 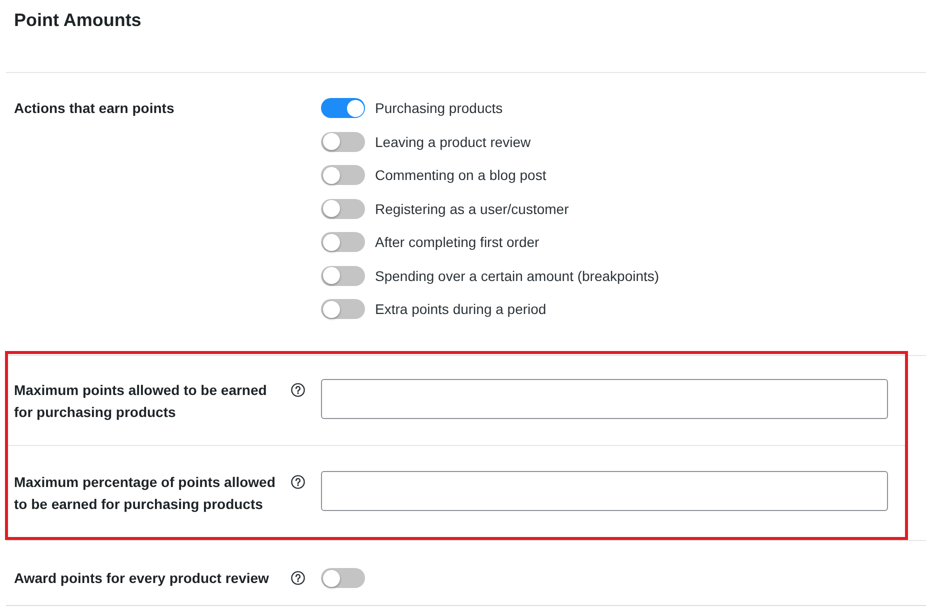 I want to click on section-title: Point Amounts, so click(x=78, y=20).